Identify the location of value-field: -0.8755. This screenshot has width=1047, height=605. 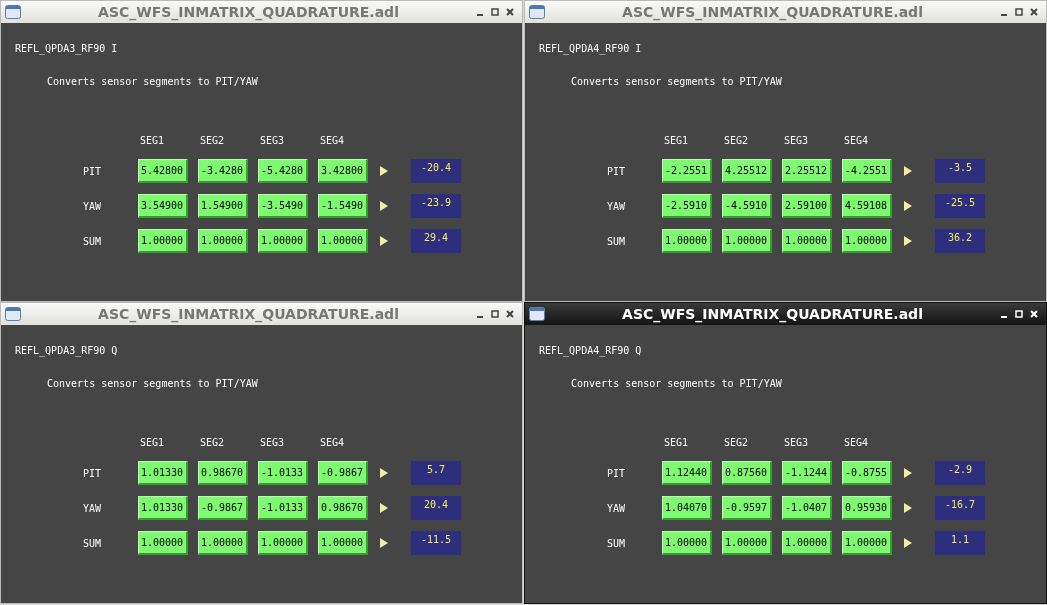
(867, 473).